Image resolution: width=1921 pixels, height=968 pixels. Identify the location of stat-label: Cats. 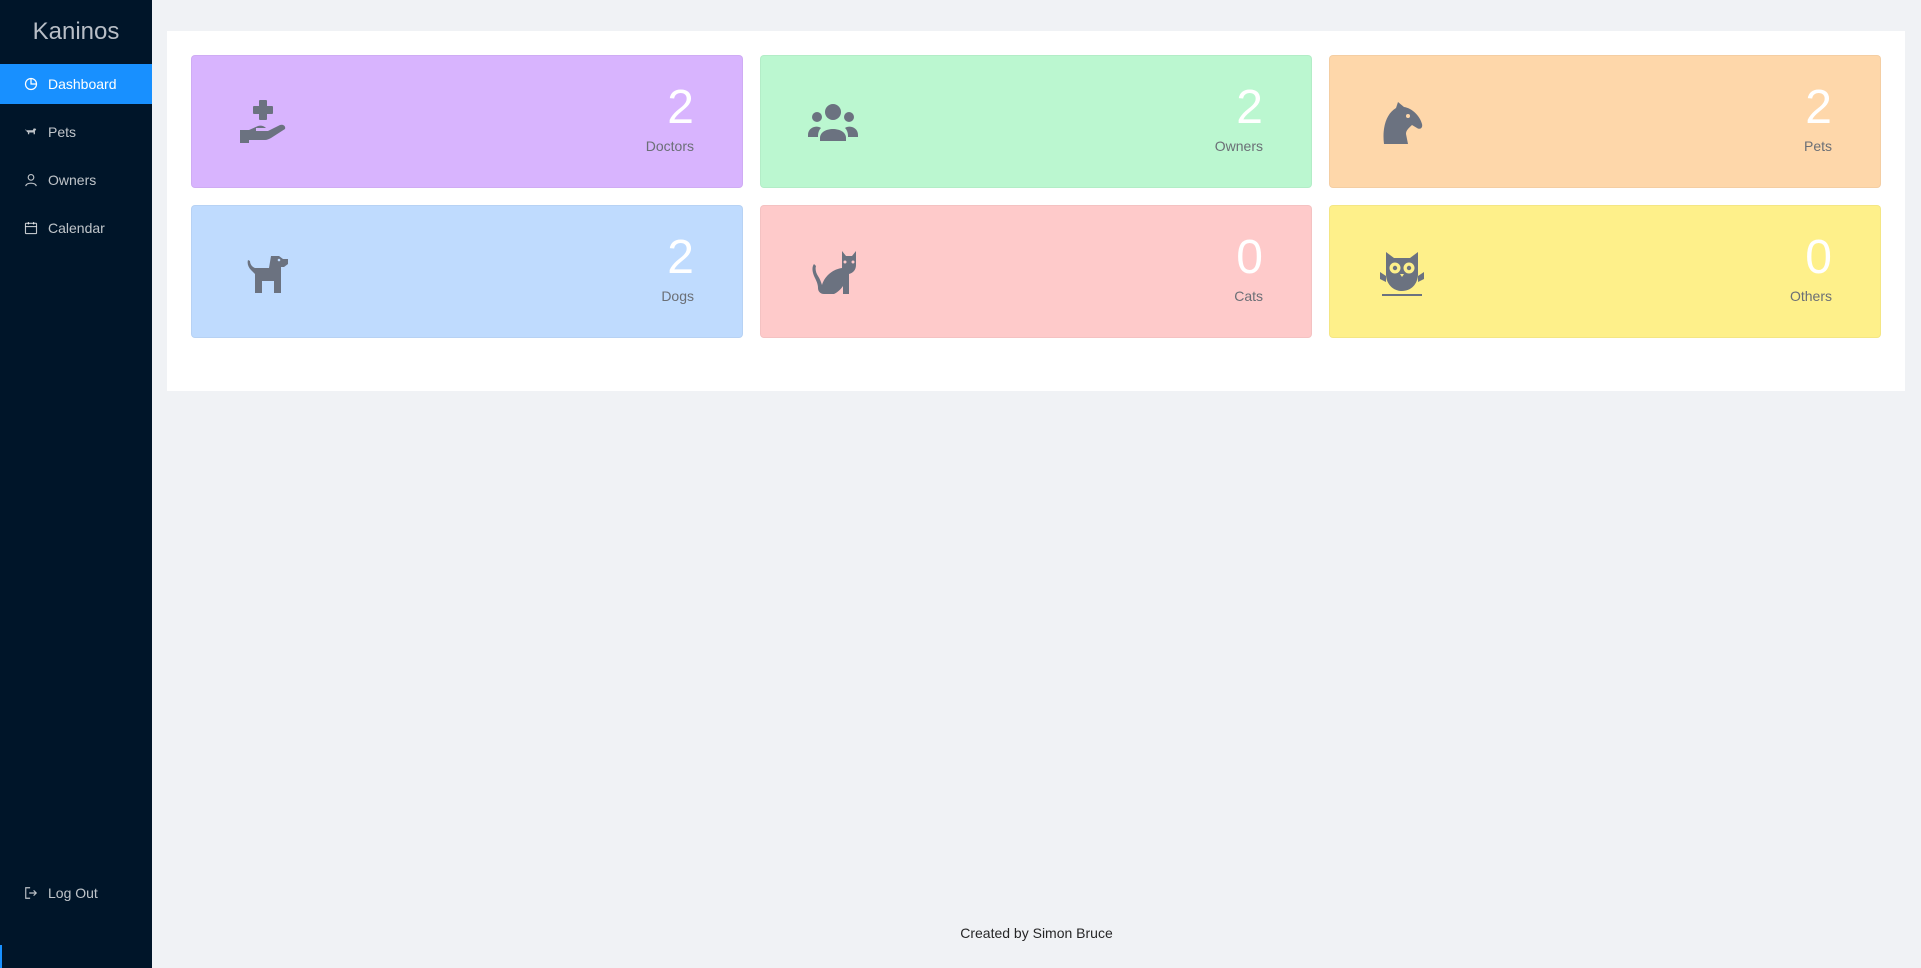
(1248, 296).